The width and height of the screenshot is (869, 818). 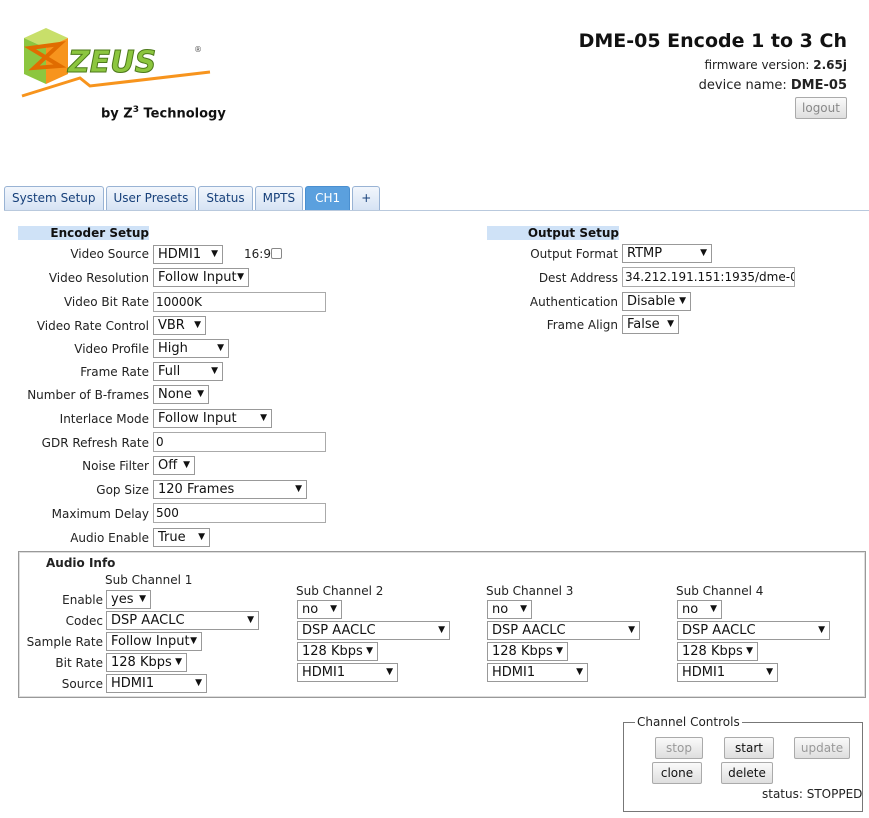 What do you see at coordinates (573, 302) in the screenshot?
I see `authentication-label: Authentication` at bounding box center [573, 302].